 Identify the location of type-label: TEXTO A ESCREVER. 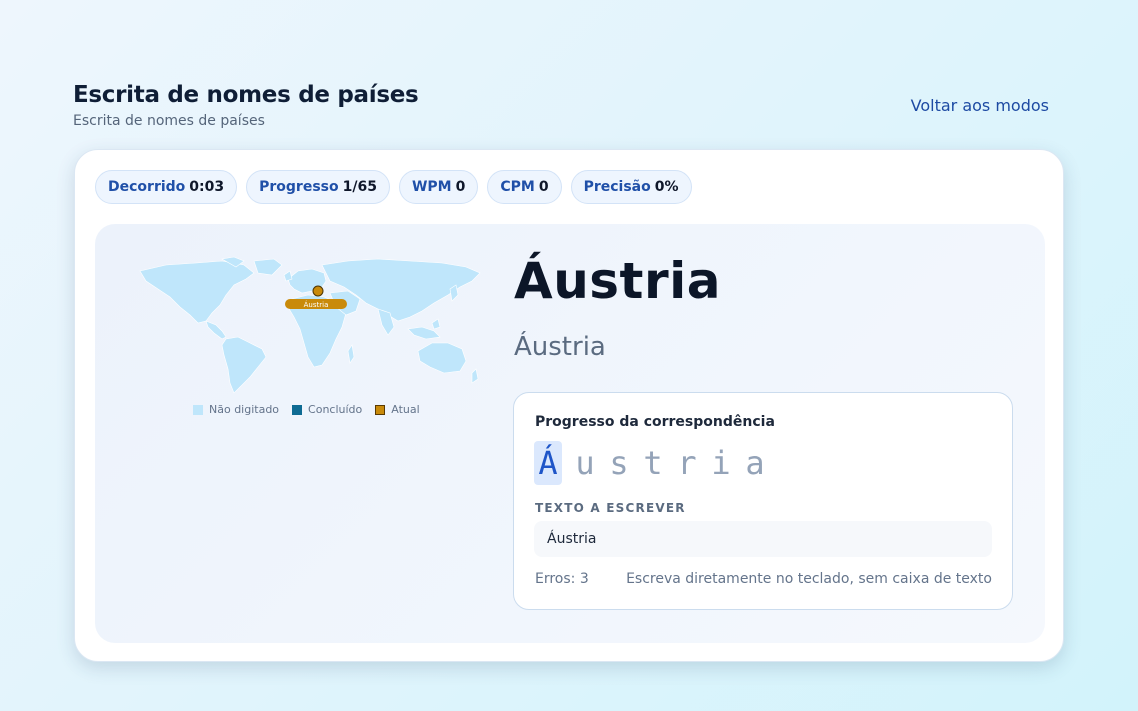
(610, 508).